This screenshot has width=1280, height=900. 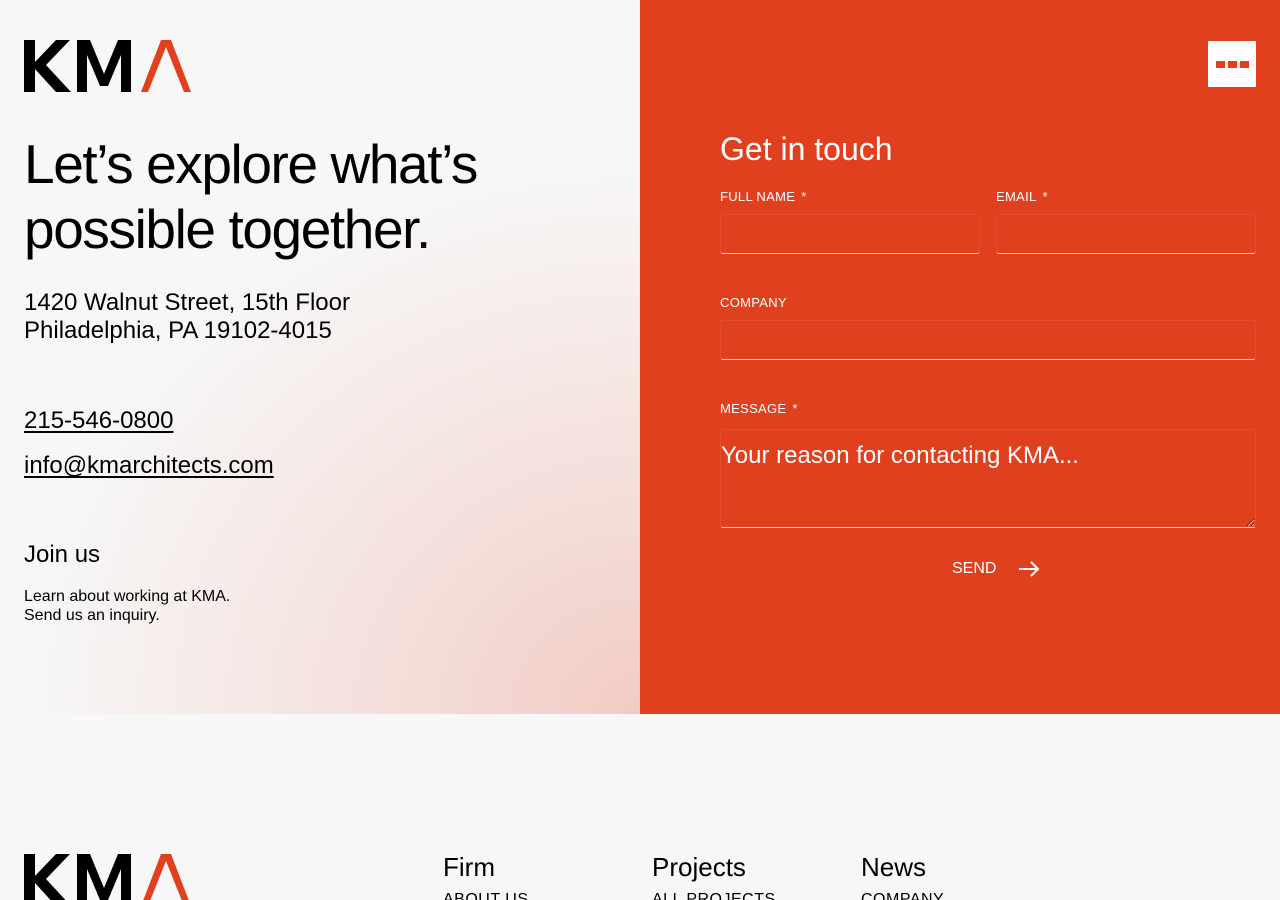 I want to click on message-label: MESSAGE *, so click(x=759, y=408).